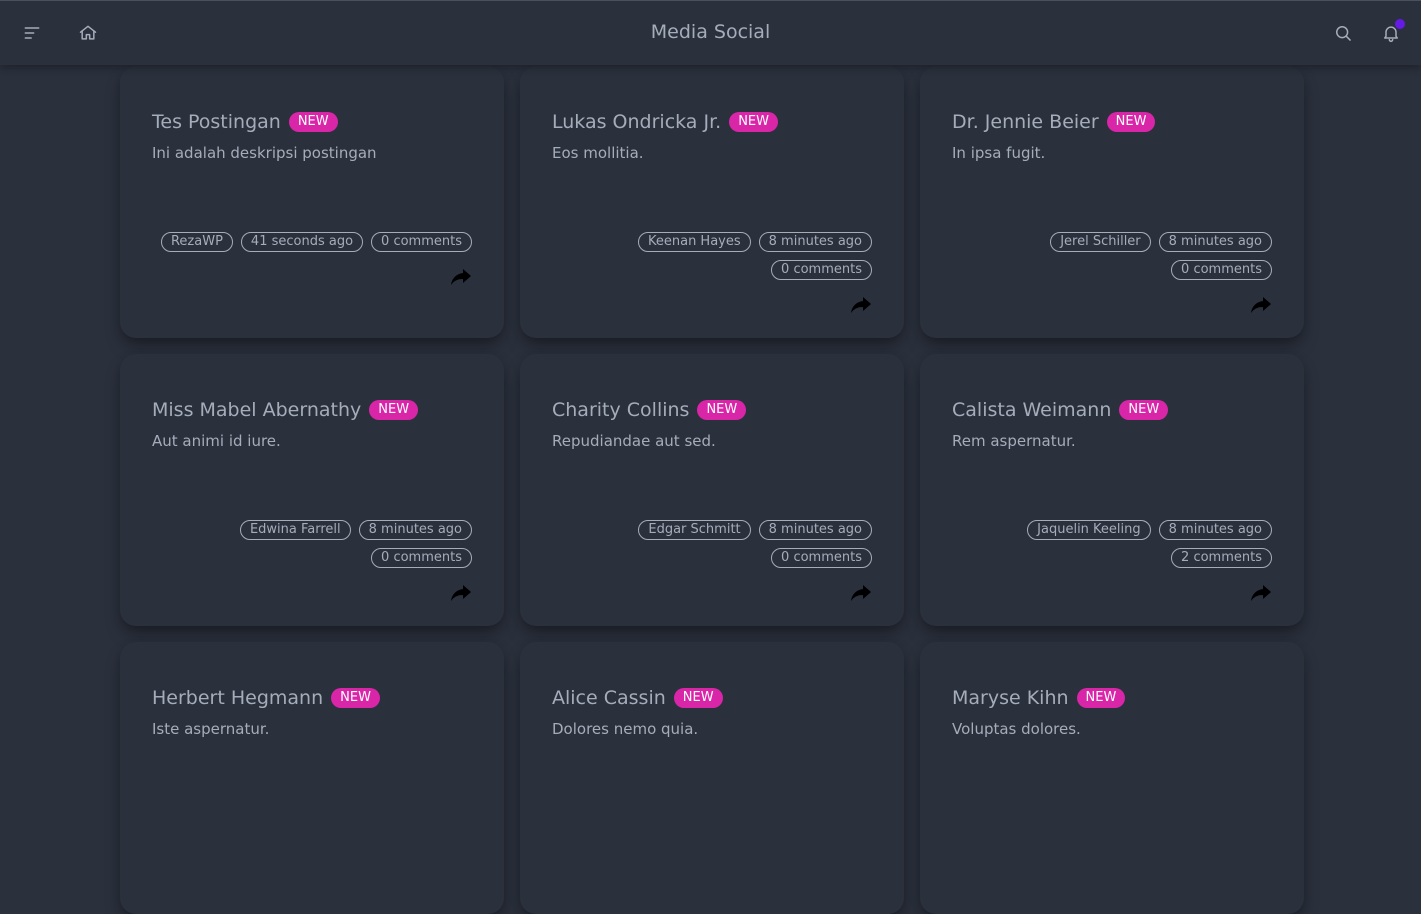  What do you see at coordinates (636, 122) in the screenshot?
I see `post-title: Lukas Ondricka Jr.` at bounding box center [636, 122].